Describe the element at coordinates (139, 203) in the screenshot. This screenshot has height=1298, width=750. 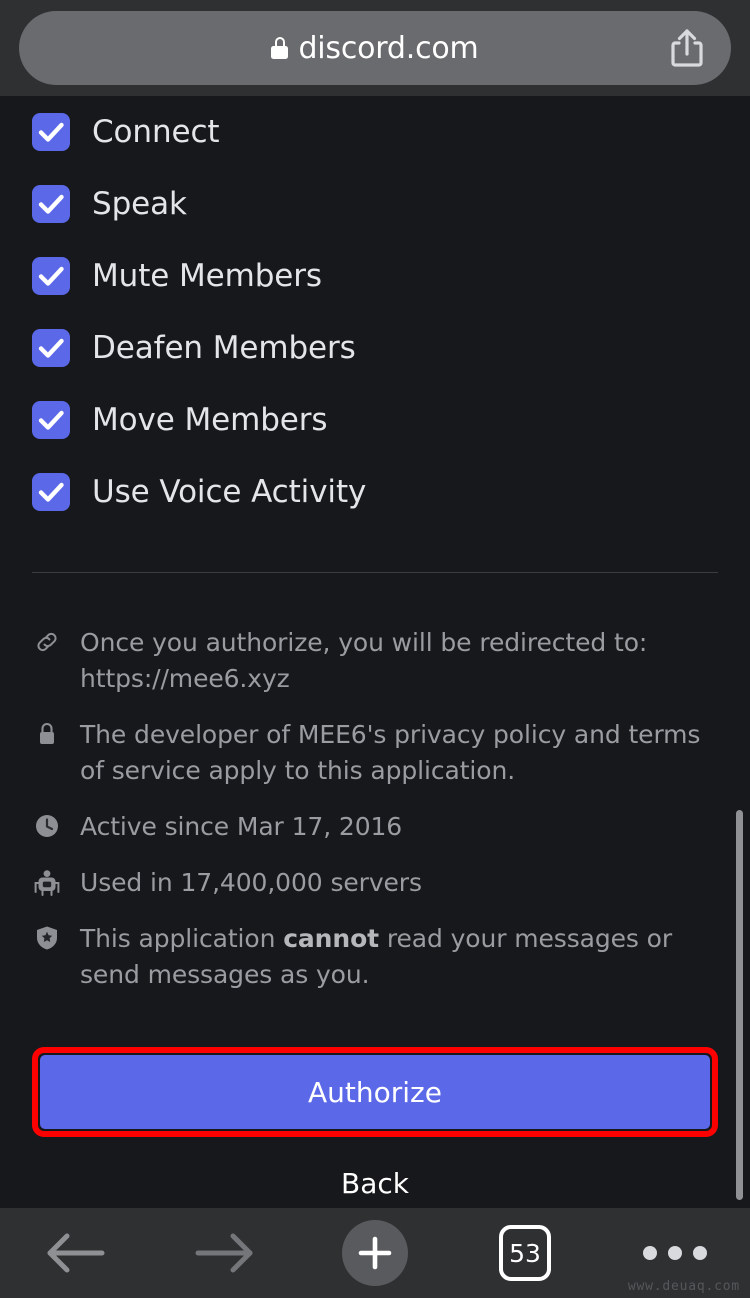
I see `permission-label: Speak` at that location.